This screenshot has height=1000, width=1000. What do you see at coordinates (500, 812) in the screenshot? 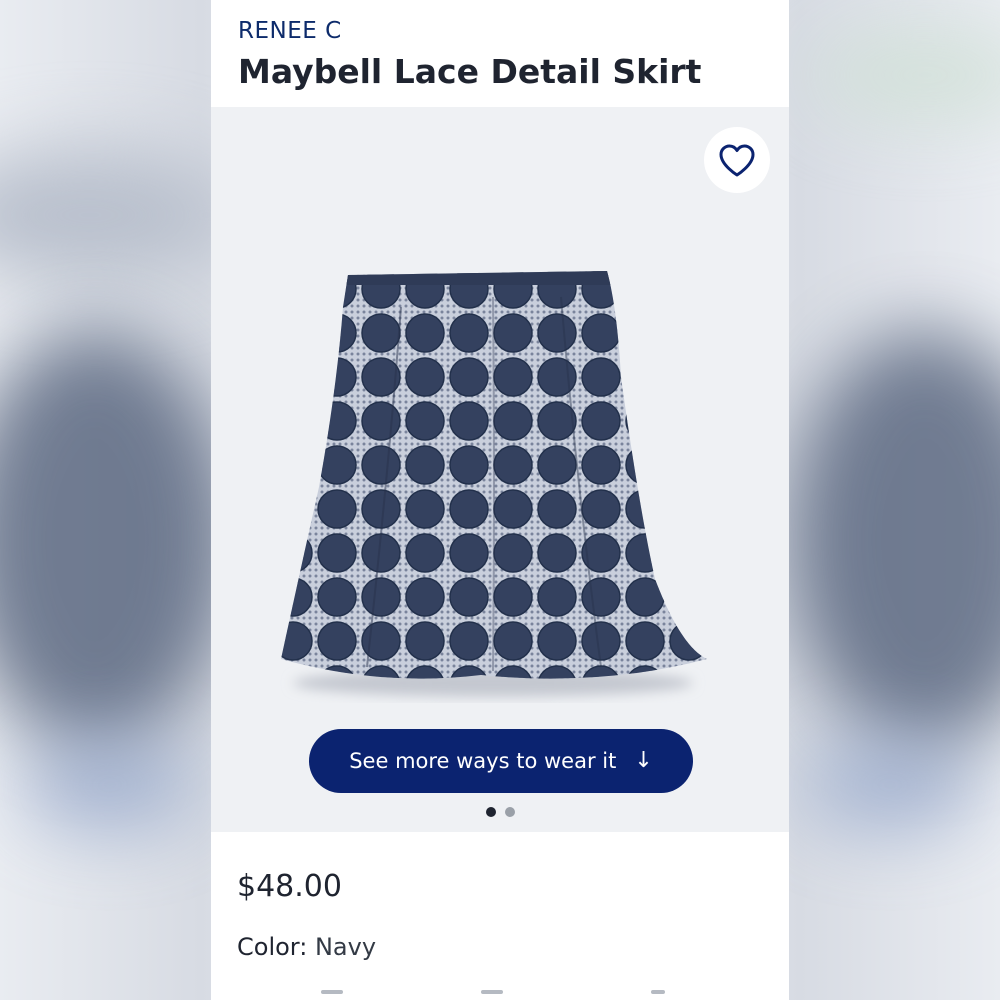
I see `carousel-indicator` at bounding box center [500, 812].